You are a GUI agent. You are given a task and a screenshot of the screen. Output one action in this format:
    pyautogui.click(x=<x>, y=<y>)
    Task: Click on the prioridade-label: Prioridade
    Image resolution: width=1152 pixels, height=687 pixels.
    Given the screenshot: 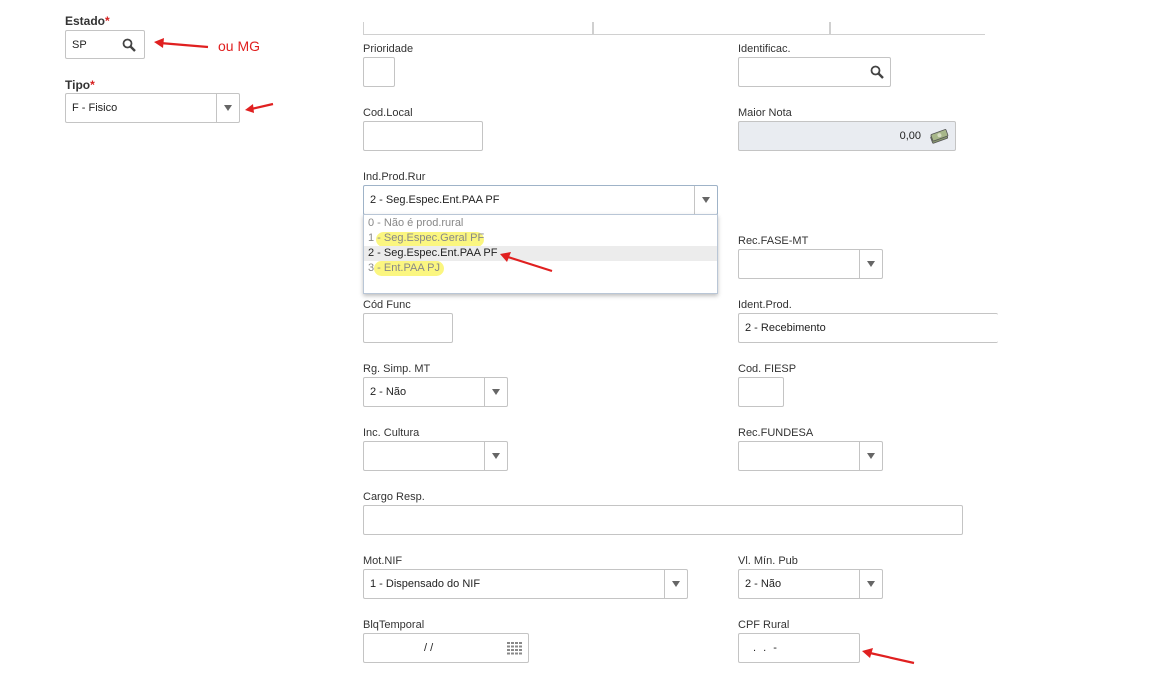 What is the action you would take?
    pyautogui.click(x=388, y=49)
    